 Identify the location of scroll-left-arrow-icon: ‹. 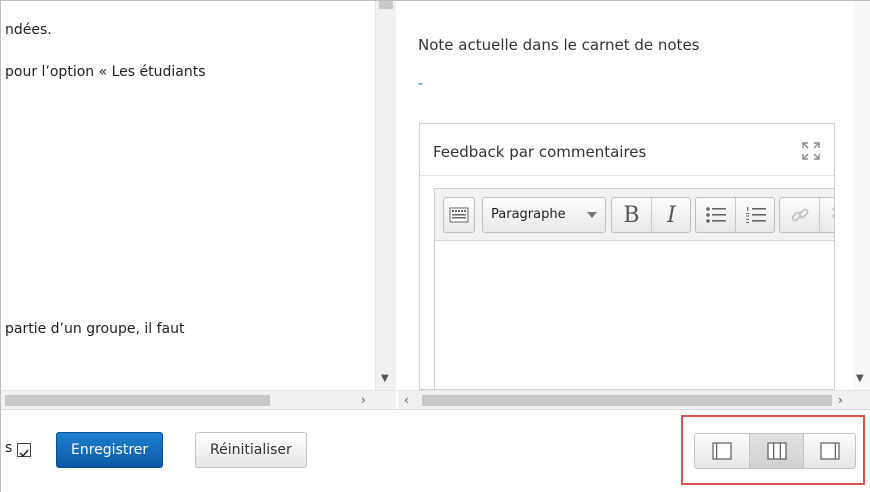
(406, 400).